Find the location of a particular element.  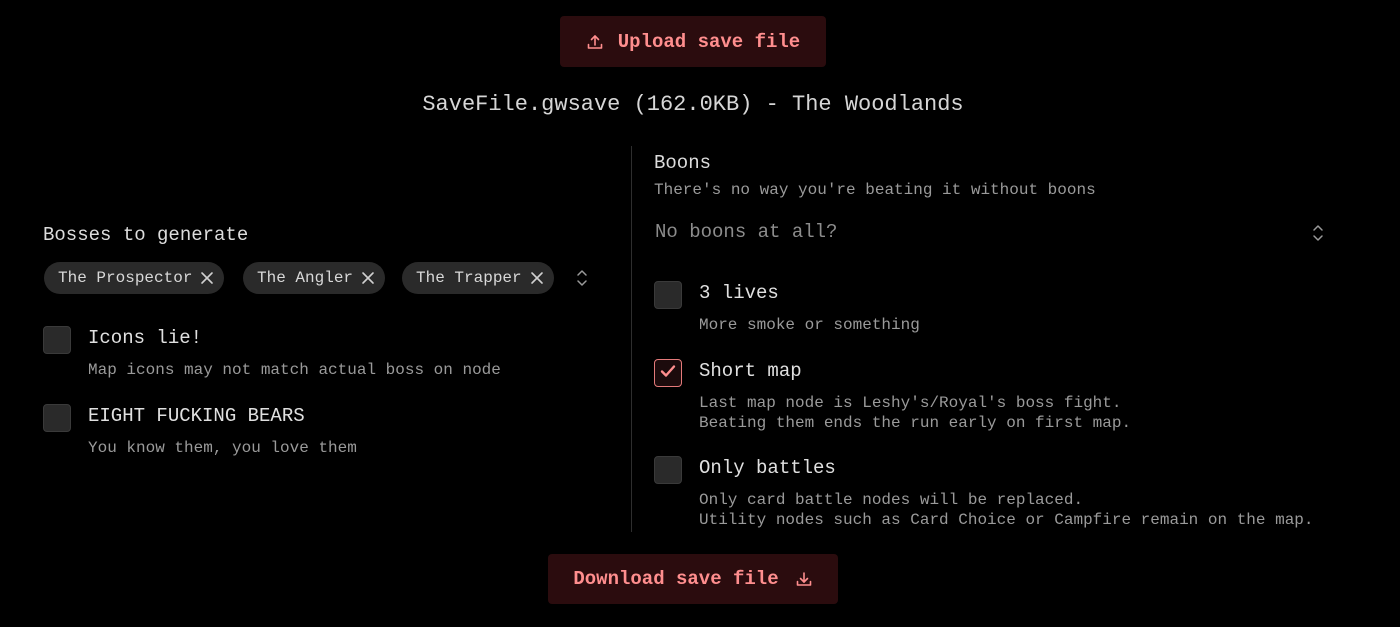

download-save-button: Download save file is located at coordinates (693, 579).